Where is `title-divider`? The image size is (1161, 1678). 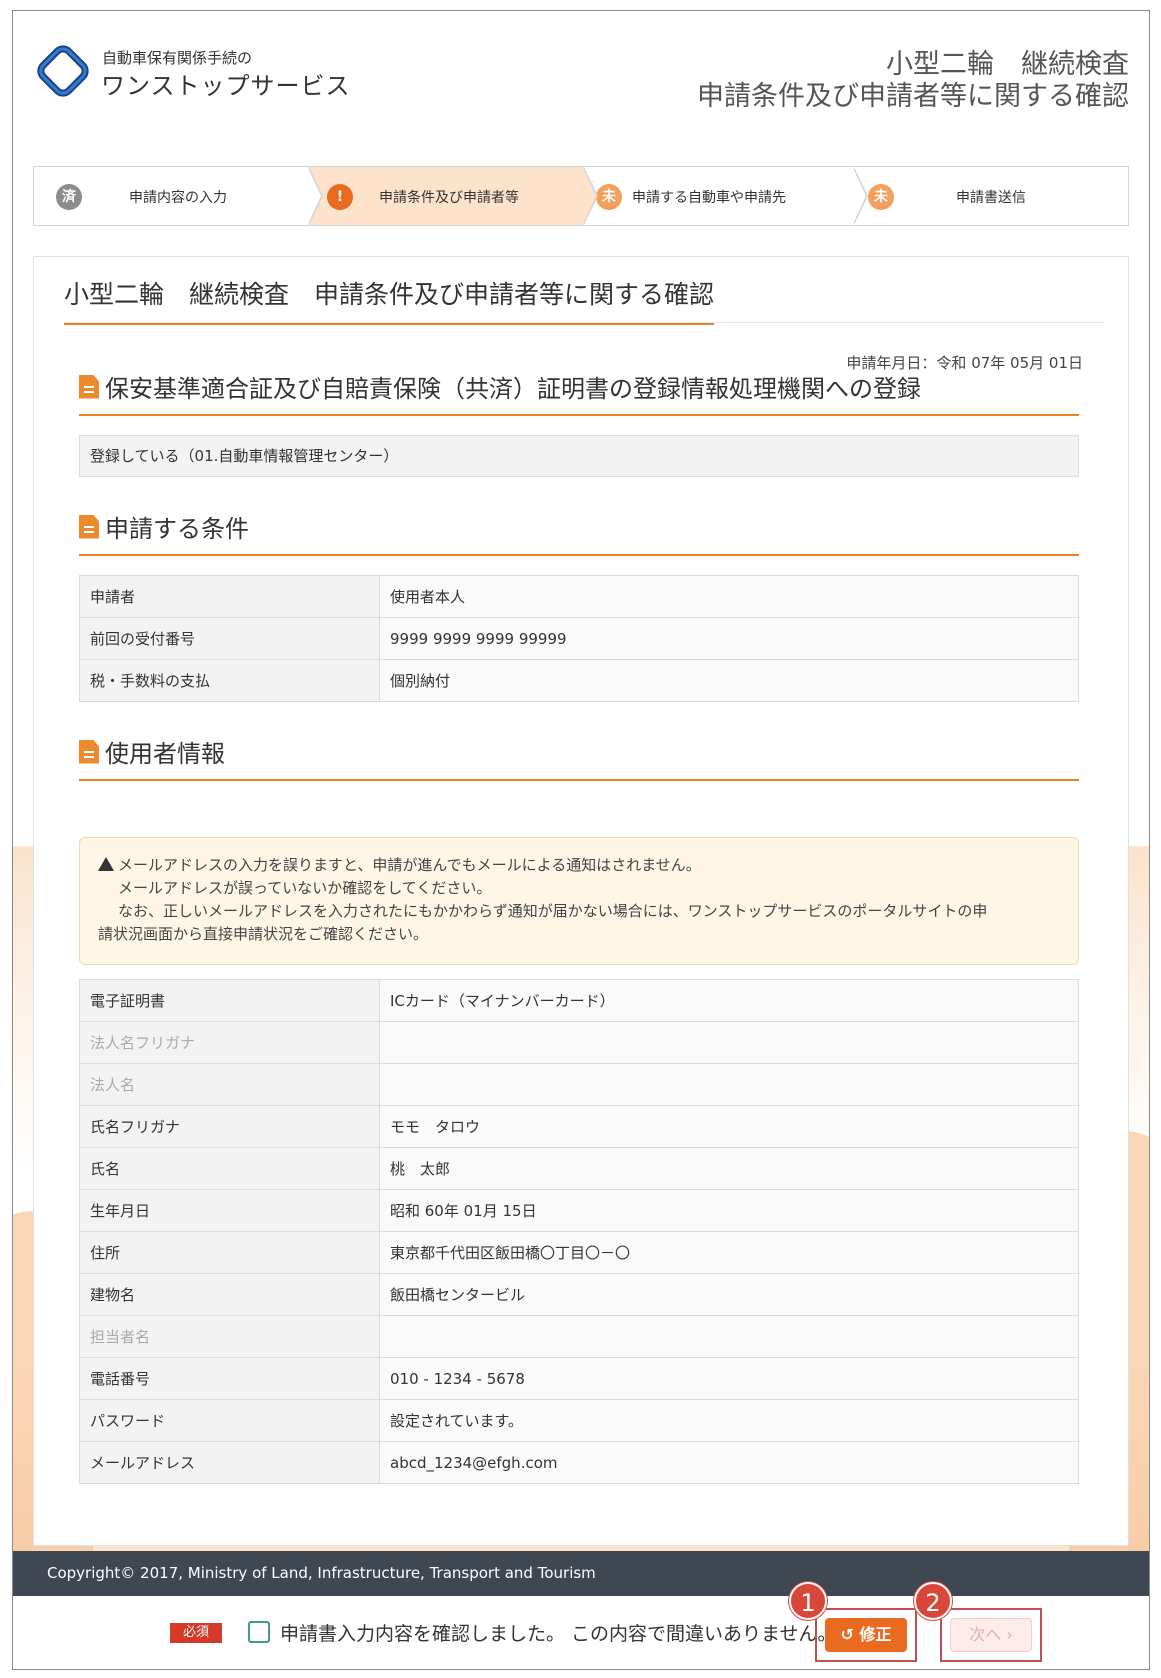
title-divider is located at coordinates (584, 322).